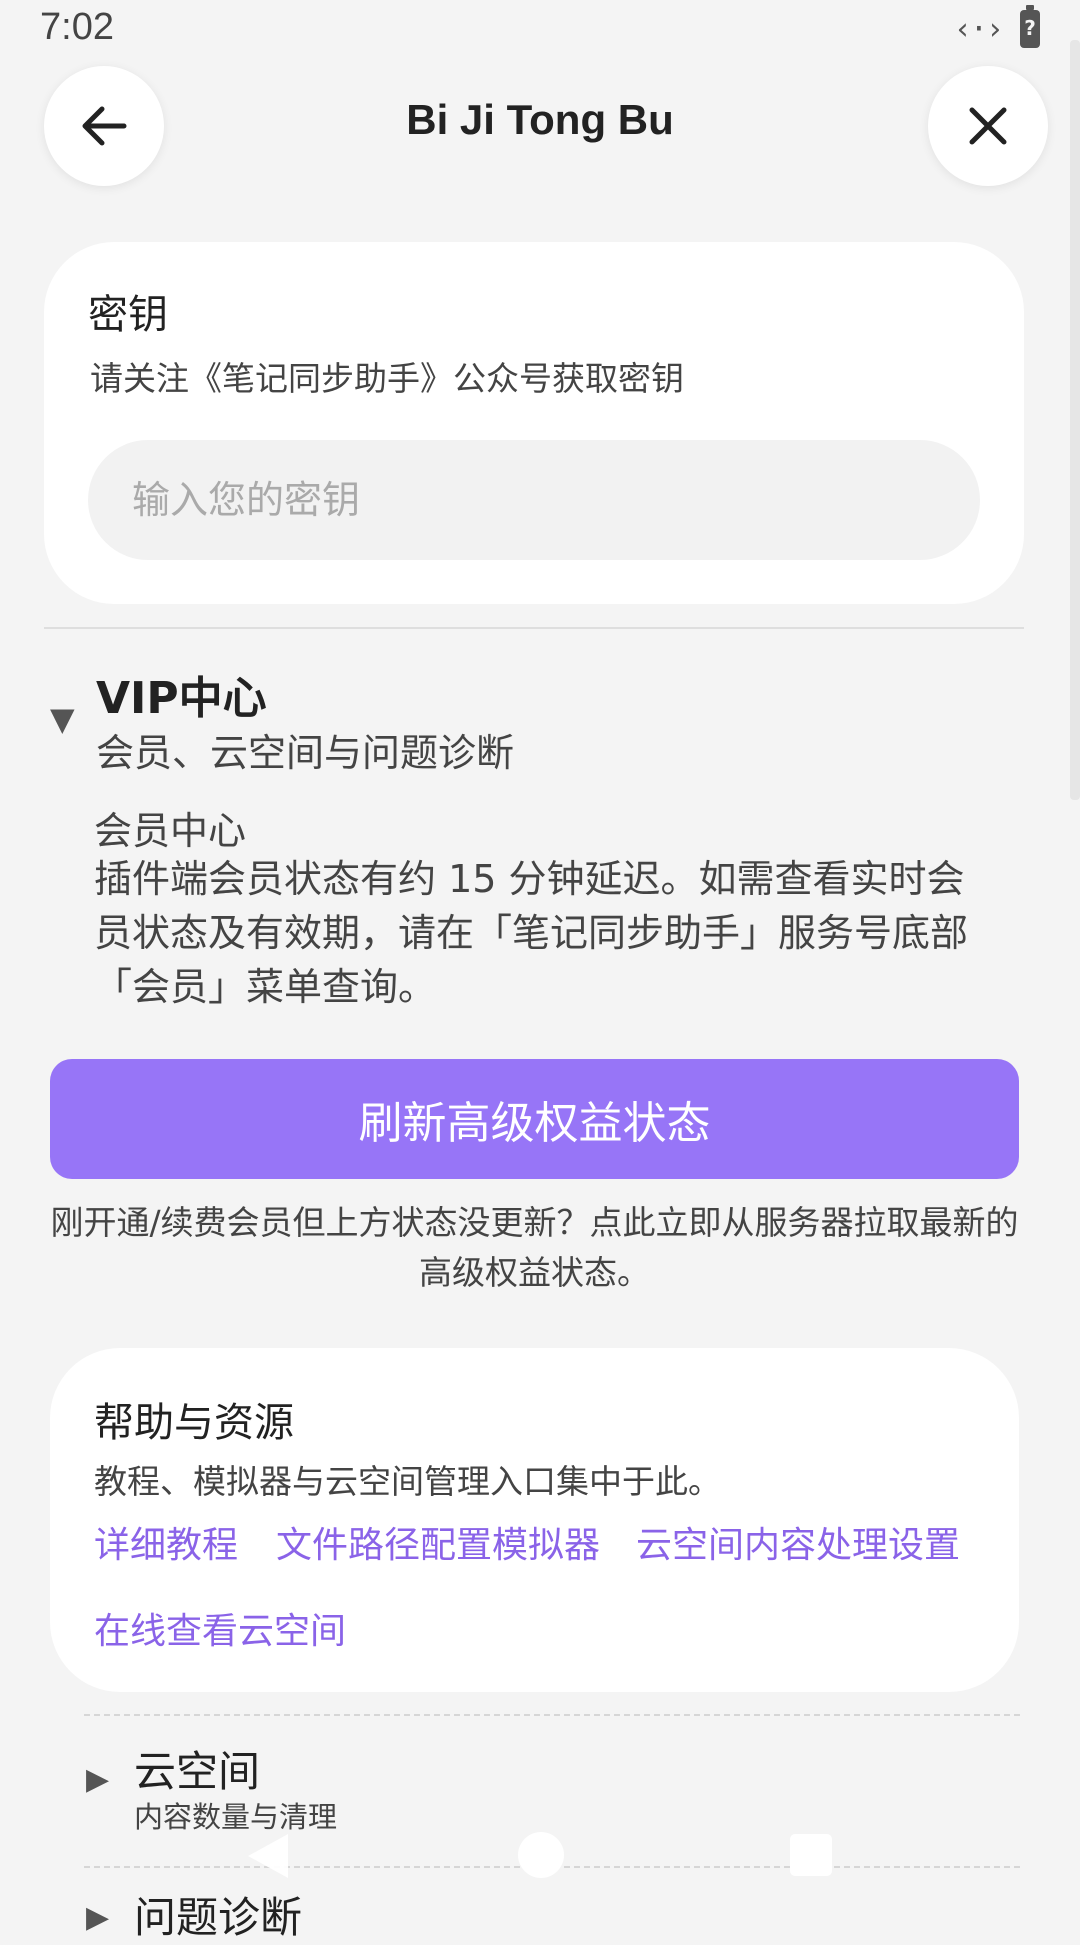 Image resolution: width=1080 pixels, height=1945 pixels. I want to click on diagnosis-section-title: 问题诊断, so click(218, 1914).